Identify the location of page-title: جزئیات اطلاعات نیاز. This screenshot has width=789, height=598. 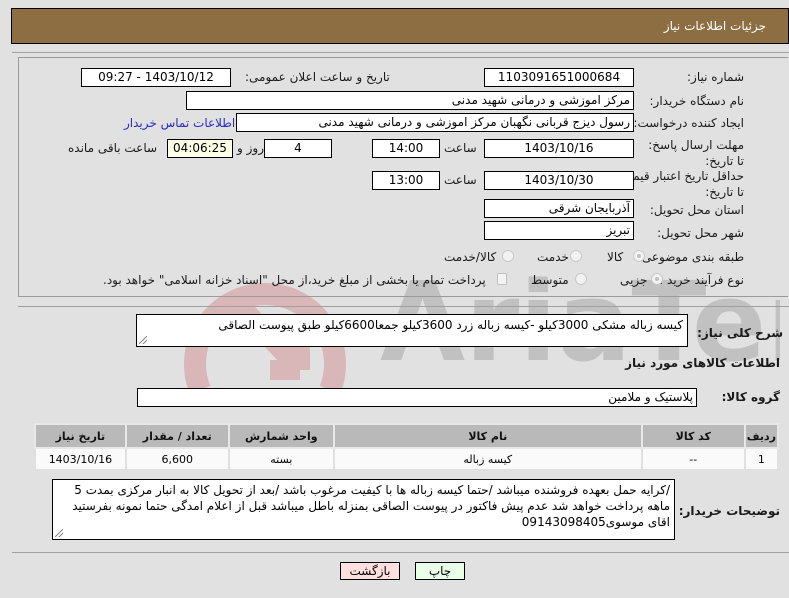
(714, 26).